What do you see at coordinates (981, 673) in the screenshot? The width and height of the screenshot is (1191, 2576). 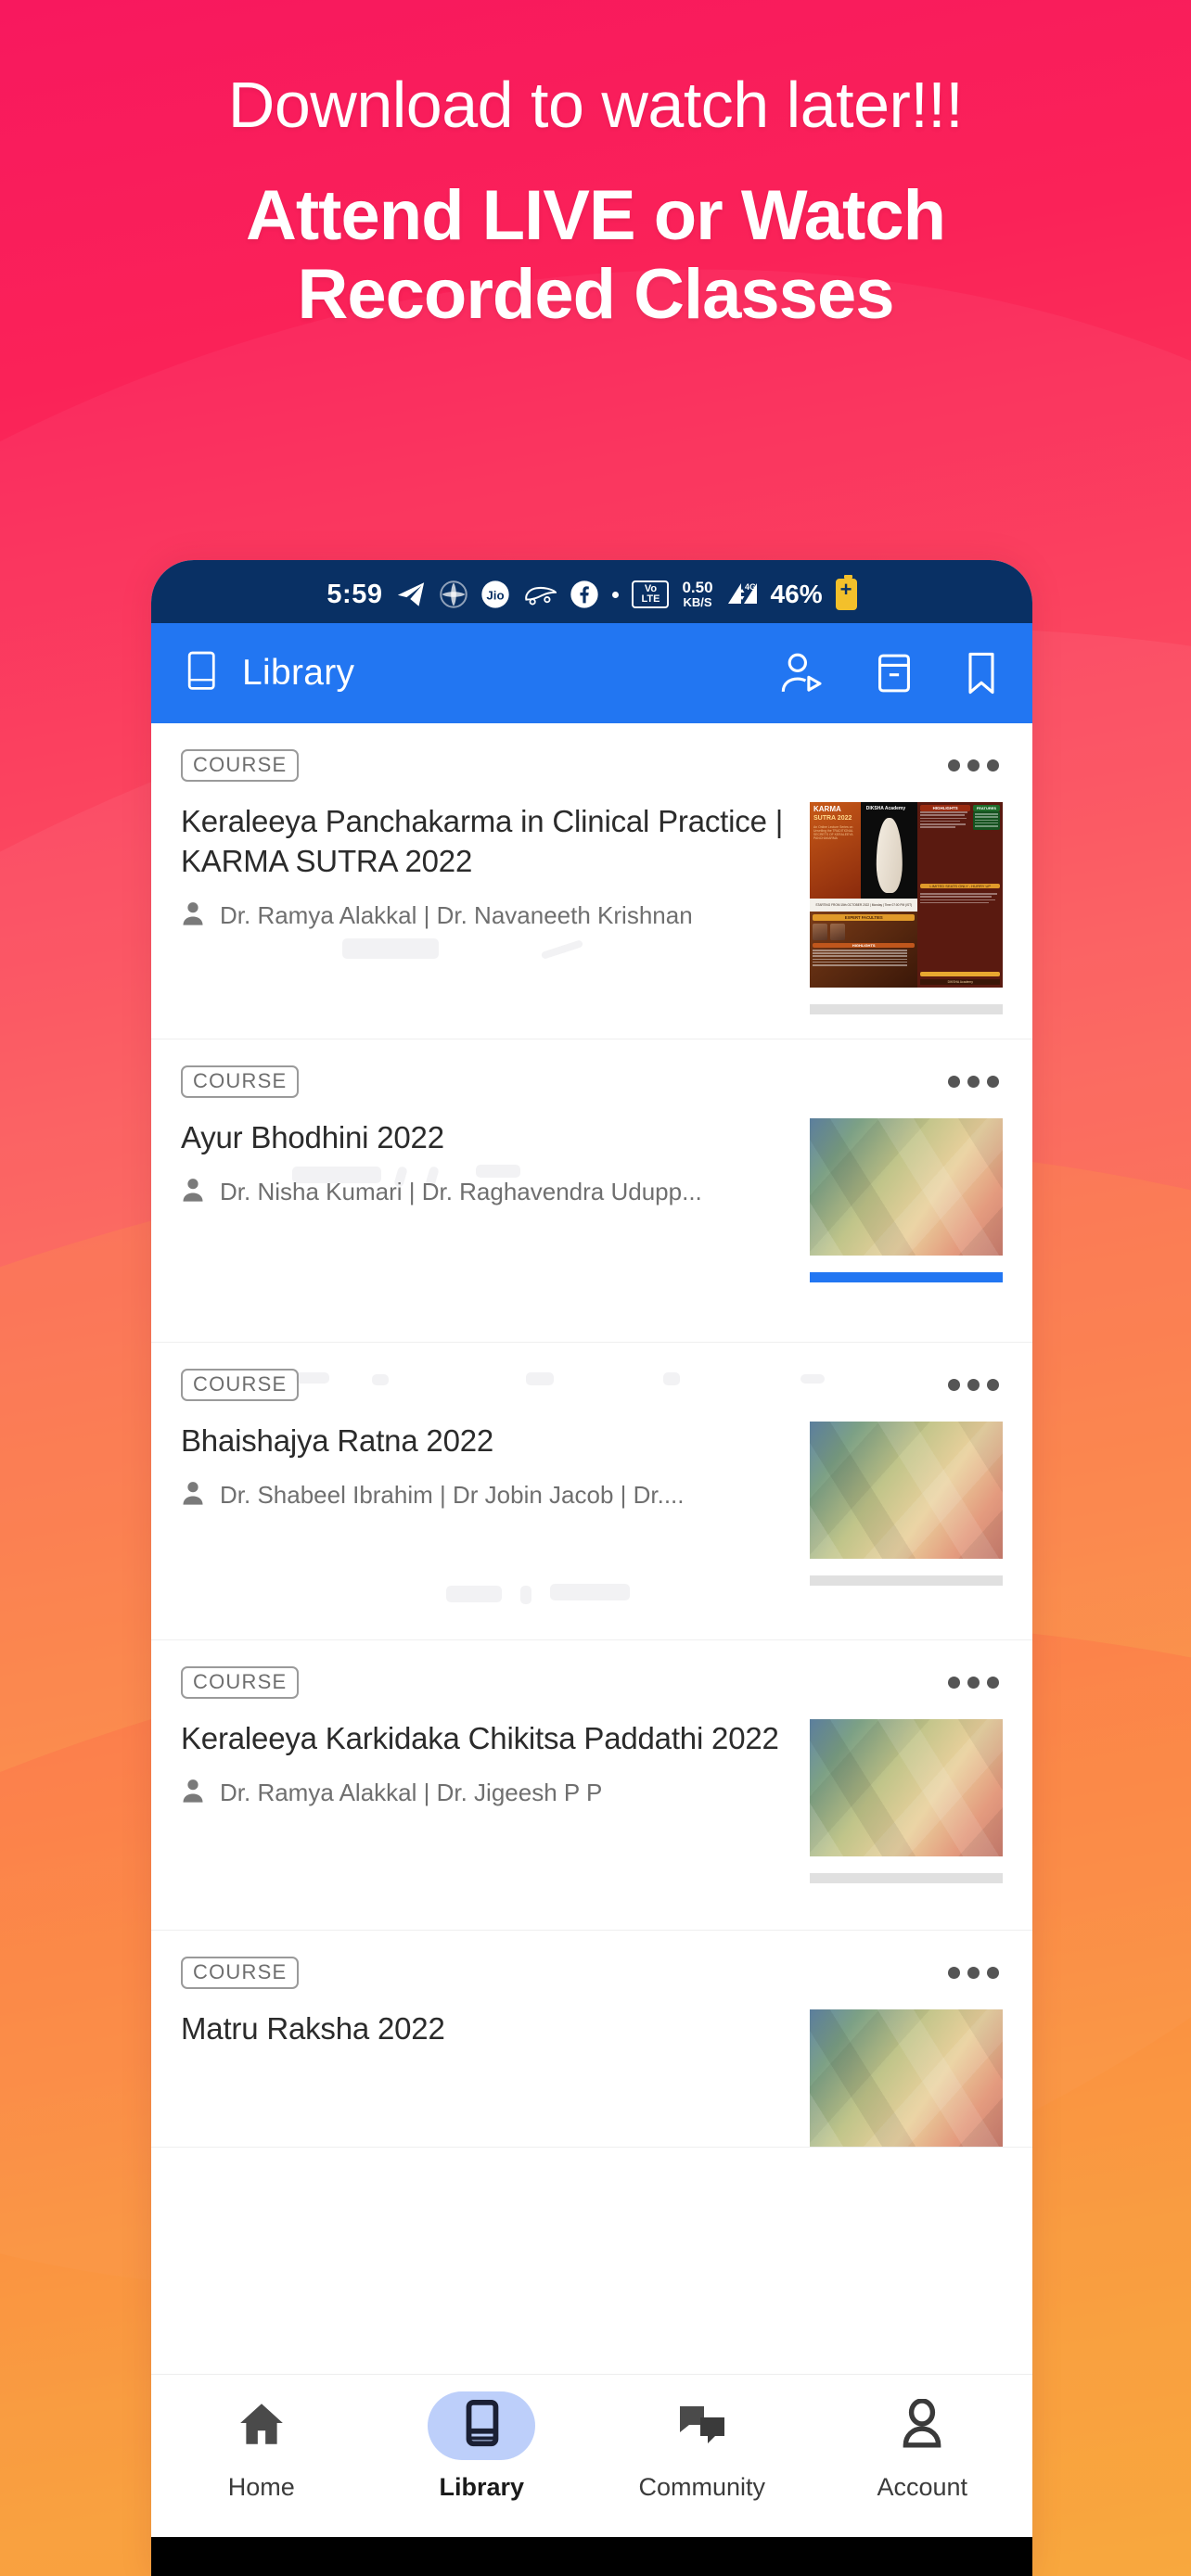 I see `bookmark-icon` at bounding box center [981, 673].